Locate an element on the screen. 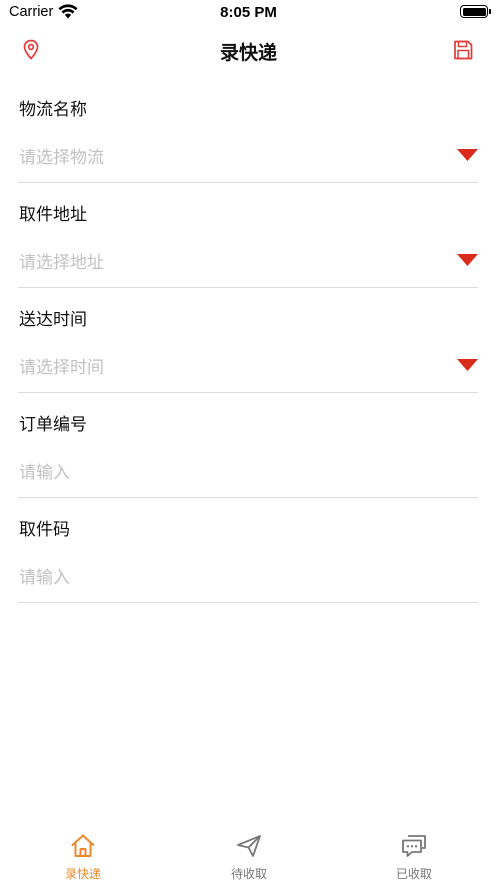 The height and width of the screenshot is (883, 497). save-icon is located at coordinates (463, 50).